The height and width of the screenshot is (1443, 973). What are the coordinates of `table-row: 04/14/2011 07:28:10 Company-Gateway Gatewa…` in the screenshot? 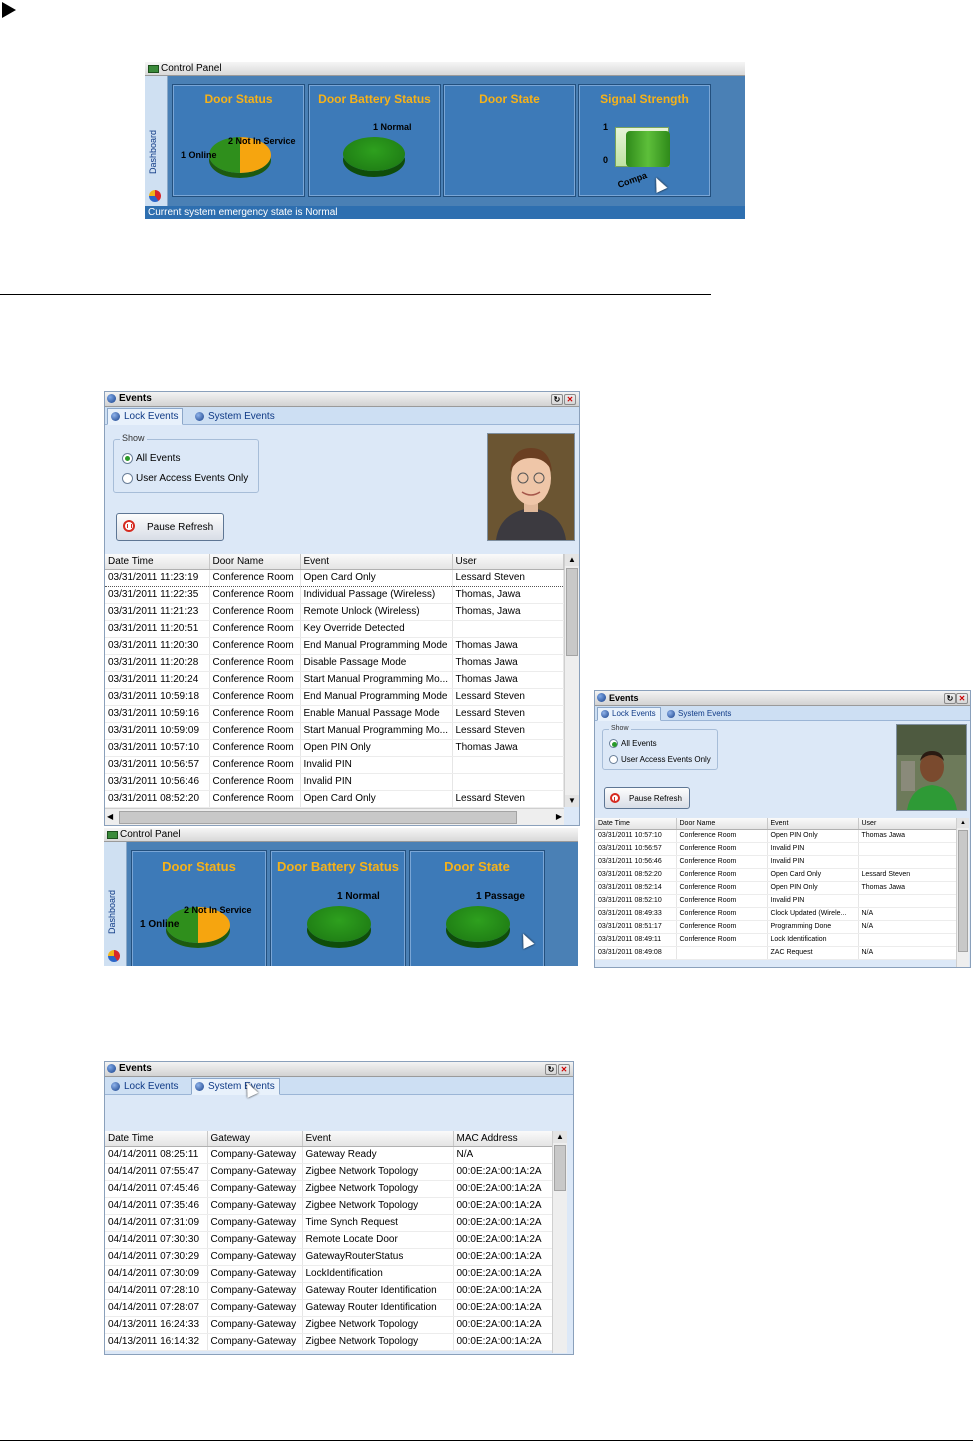 It's located at (329, 1291).